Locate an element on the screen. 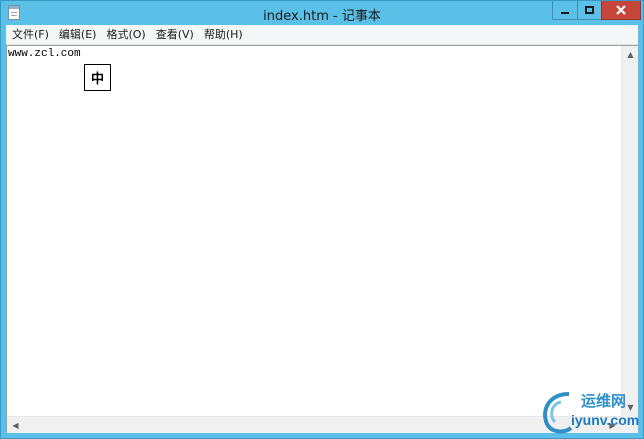 The image size is (644, 439). minimize-button is located at coordinates (565, 10).